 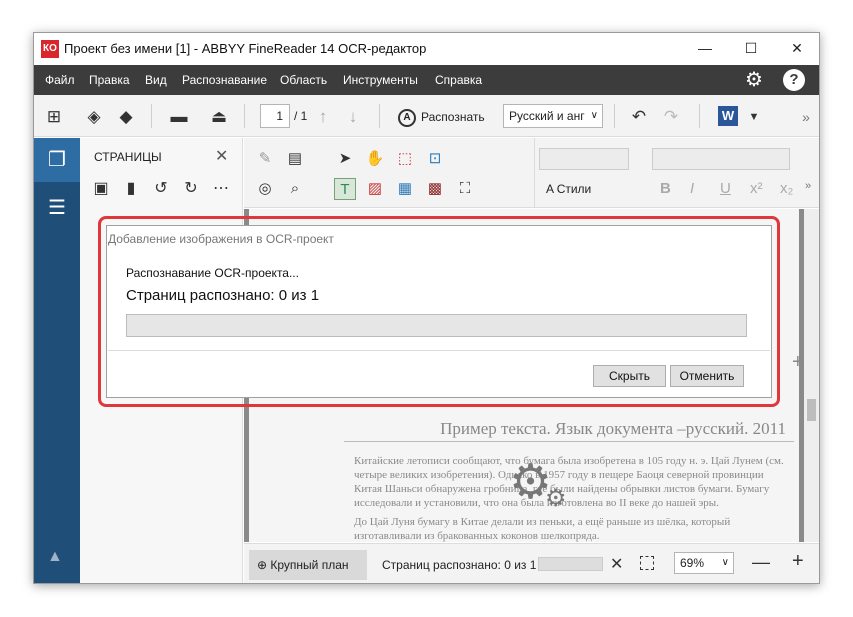 I want to click on styles-icon: A, so click(x=550, y=189).